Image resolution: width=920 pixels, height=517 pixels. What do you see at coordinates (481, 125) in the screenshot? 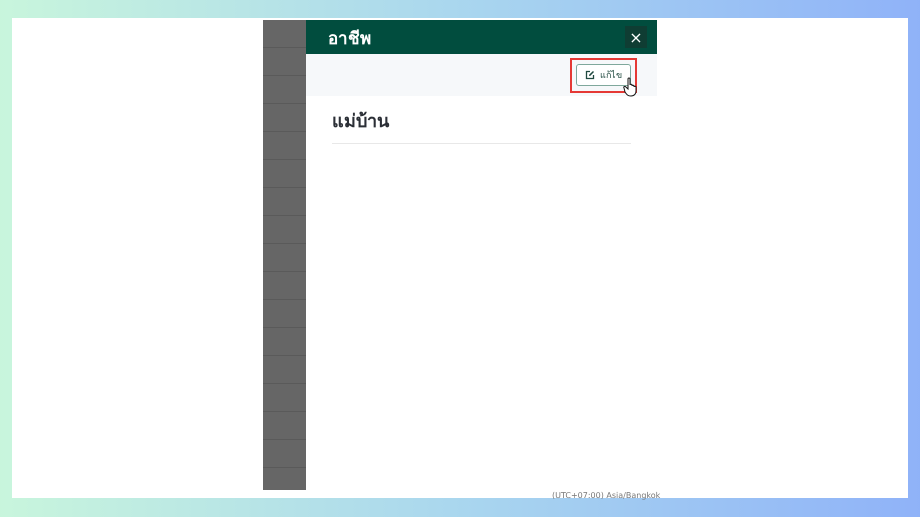
I see `occupation-value: แม่บ้าน` at bounding box center [481, 125].